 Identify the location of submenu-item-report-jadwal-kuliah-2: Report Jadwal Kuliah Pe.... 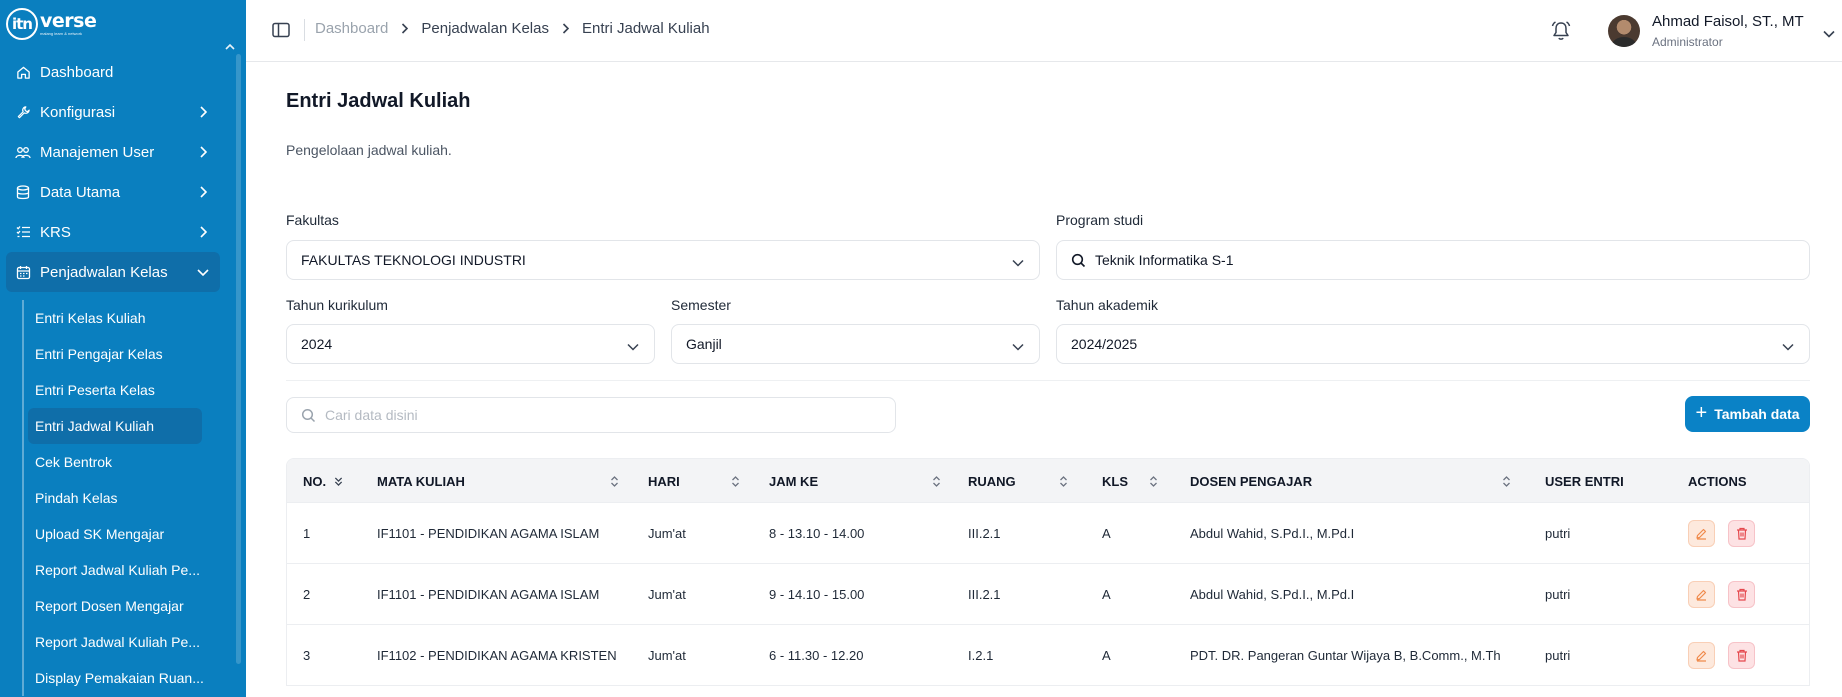
(123, 642).